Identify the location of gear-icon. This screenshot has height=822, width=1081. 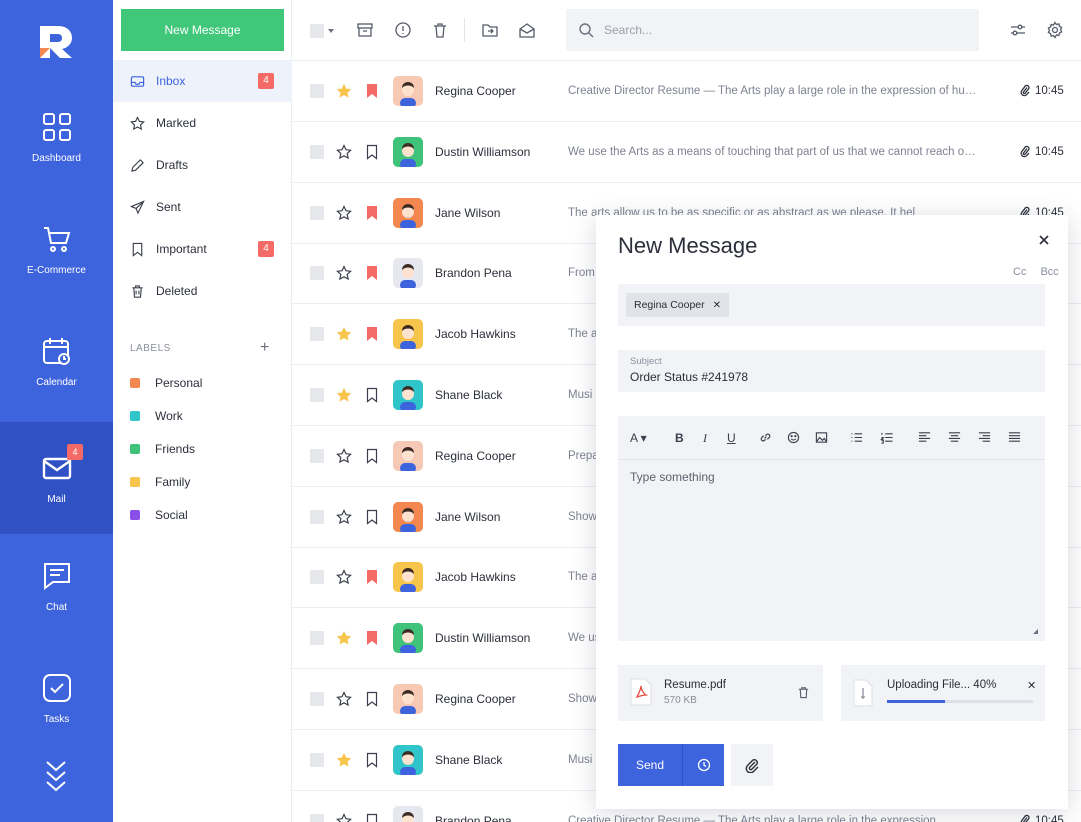
(1055, 30).